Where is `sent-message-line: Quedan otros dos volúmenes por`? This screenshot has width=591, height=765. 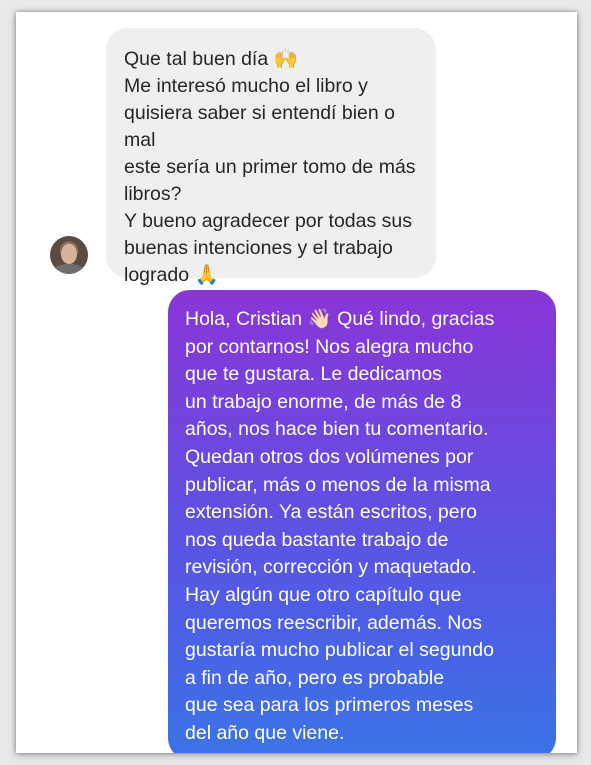 sent-message-line: Quedan otros dos volúmenes por is located at coordinates (329, 456).